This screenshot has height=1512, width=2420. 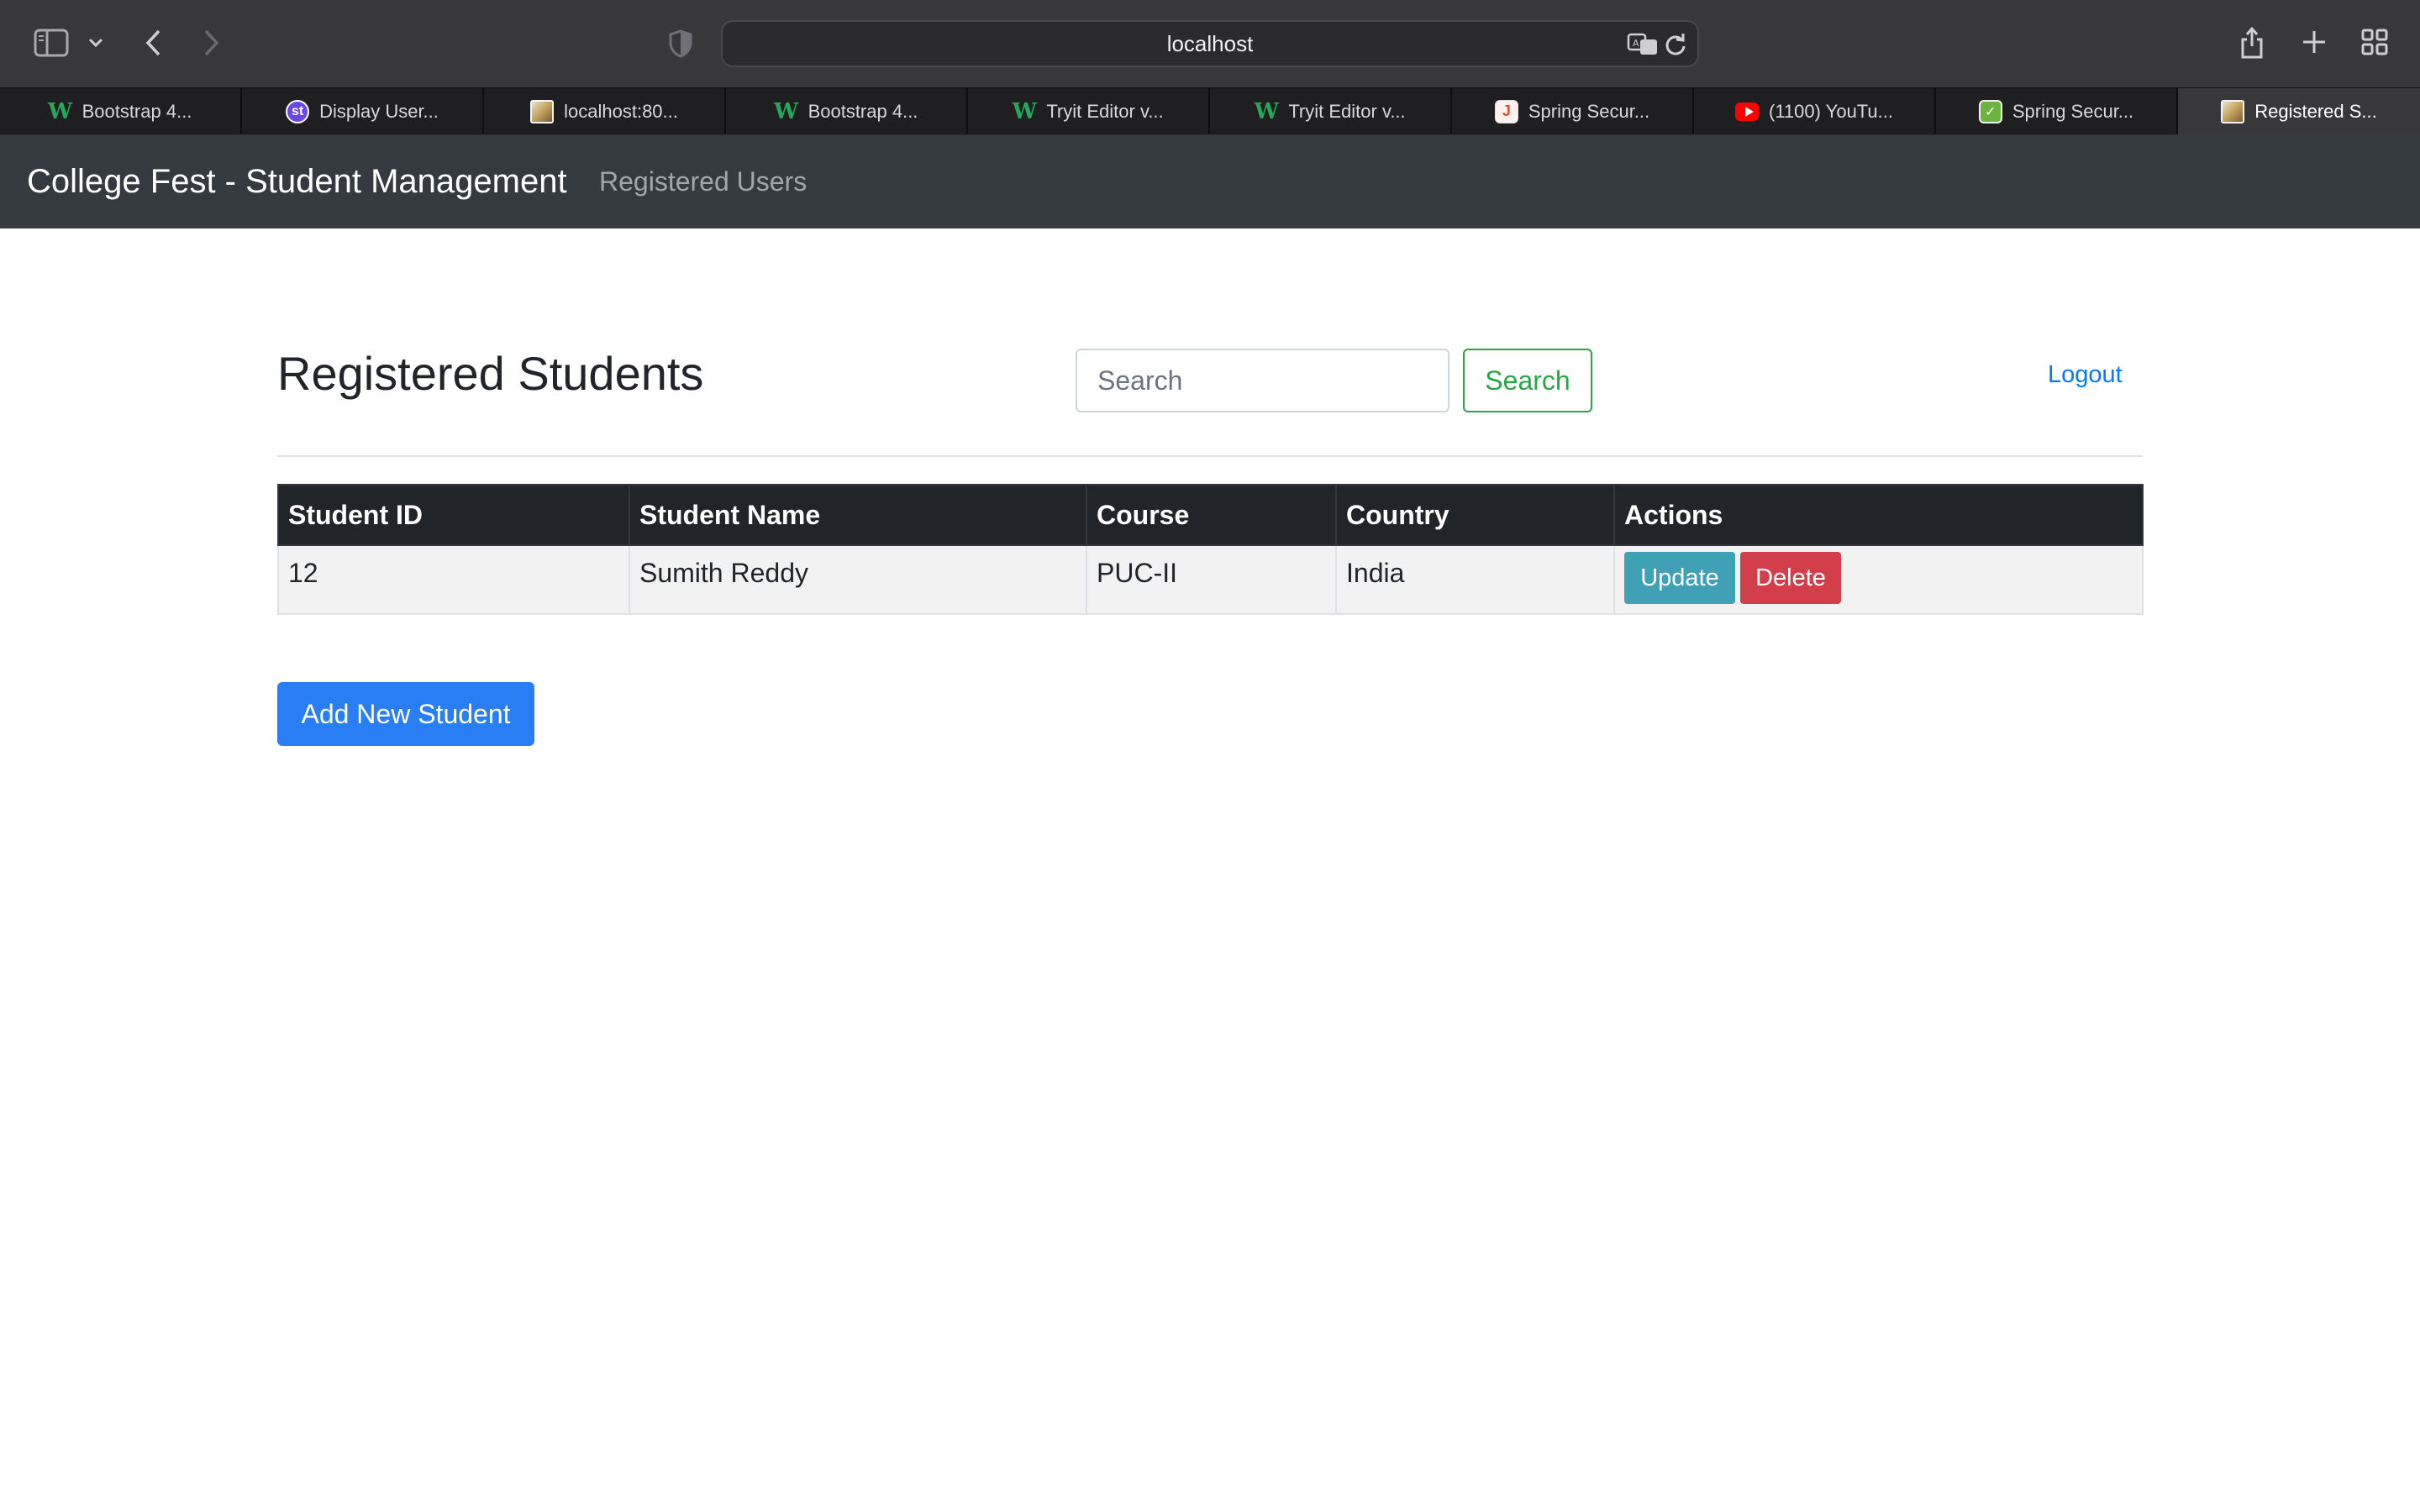 I want to click on address-bar: localhost A, so click(x=1210, y=43).